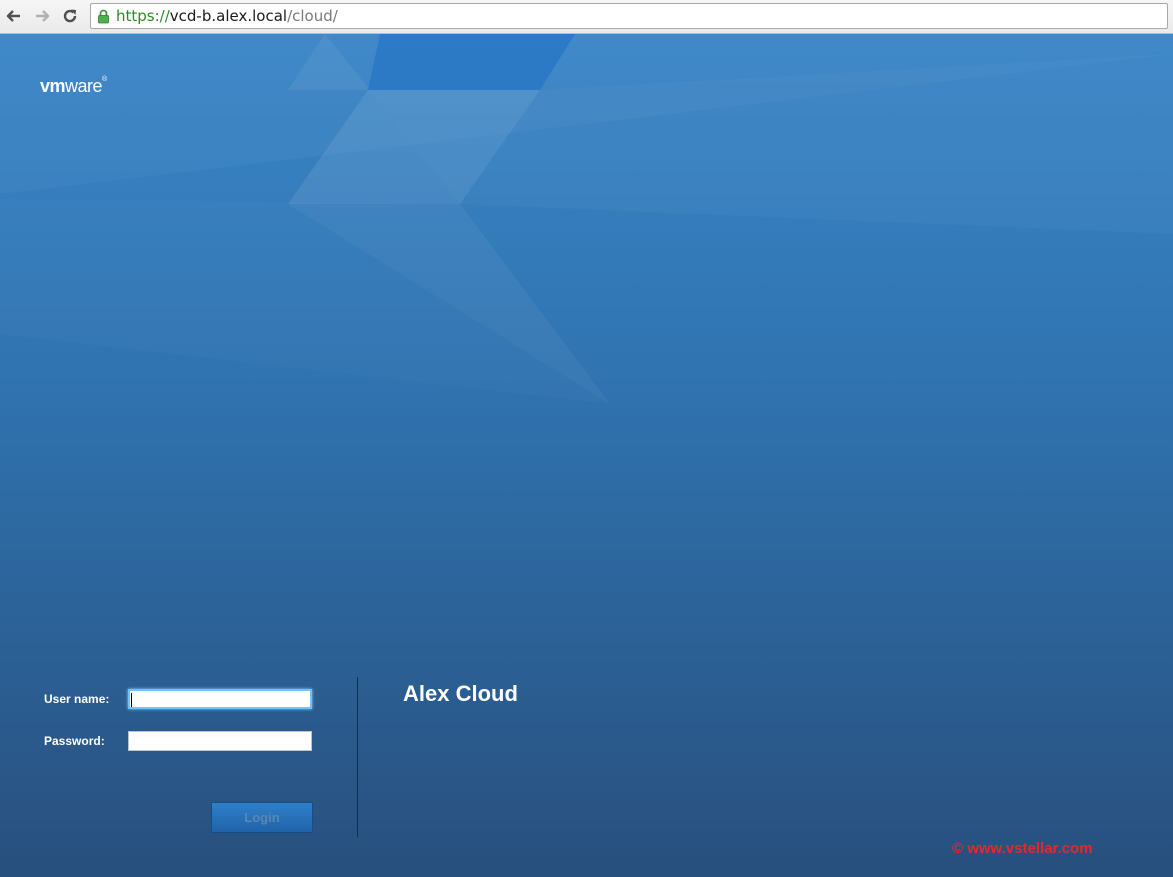  Describe the element at coordinates (104, 79) in the screenshot. I see `logo-trademark: ®` at that location.